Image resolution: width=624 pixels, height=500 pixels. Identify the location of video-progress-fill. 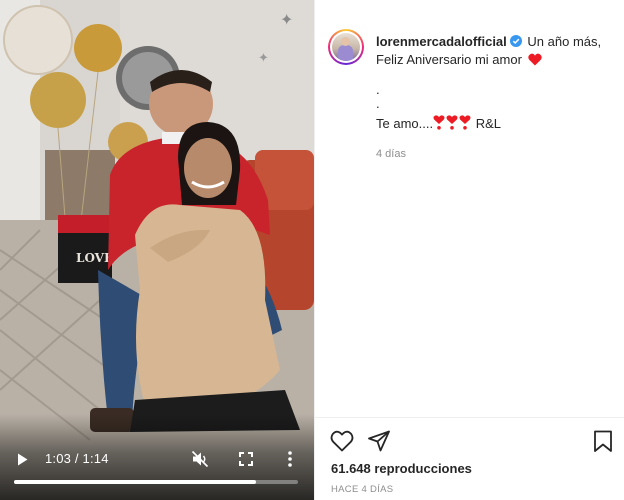
(135, 482).